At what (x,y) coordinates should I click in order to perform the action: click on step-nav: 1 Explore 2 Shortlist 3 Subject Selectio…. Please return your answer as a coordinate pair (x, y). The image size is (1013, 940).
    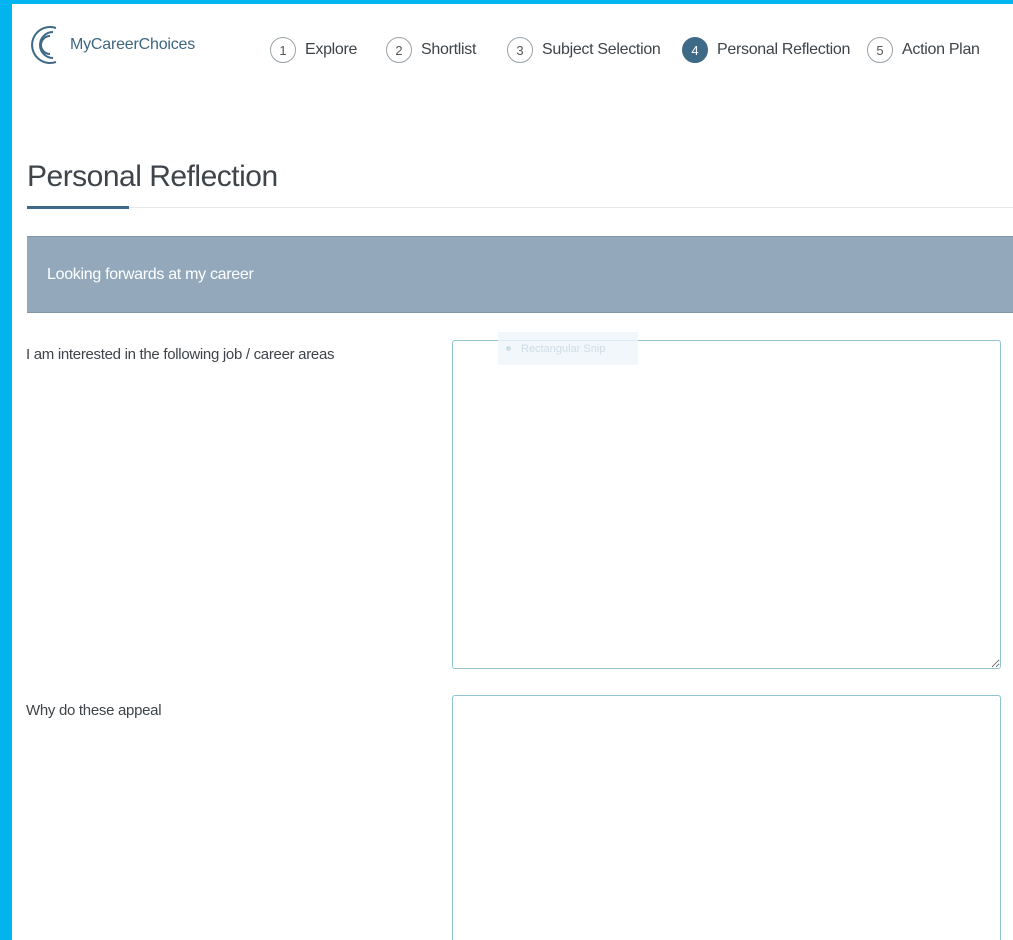
    Looking at the image, I should click on (512, 57).